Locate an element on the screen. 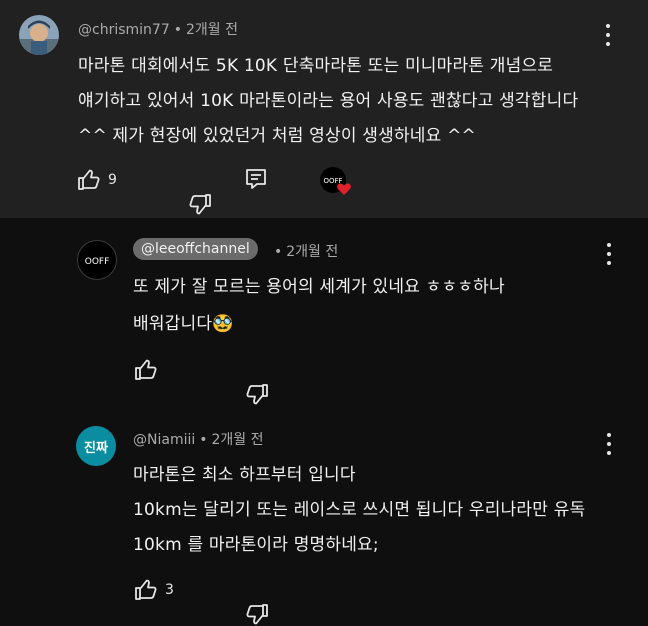 Image resolution: width=648 pixels, height=626 pixels. reply-2-avatar: 진짜 is located at coordinates (96, 446).